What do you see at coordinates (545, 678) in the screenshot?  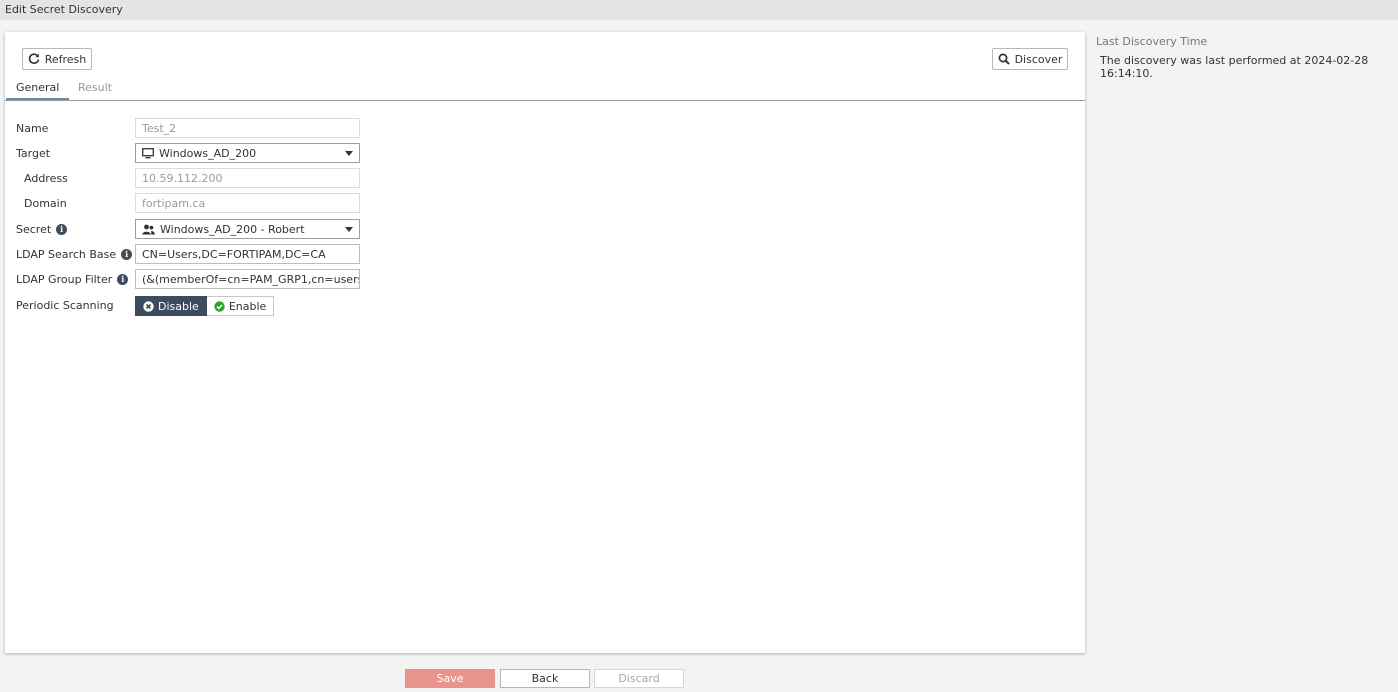 I see `back-button: Back` at bounding box center [545, 678].